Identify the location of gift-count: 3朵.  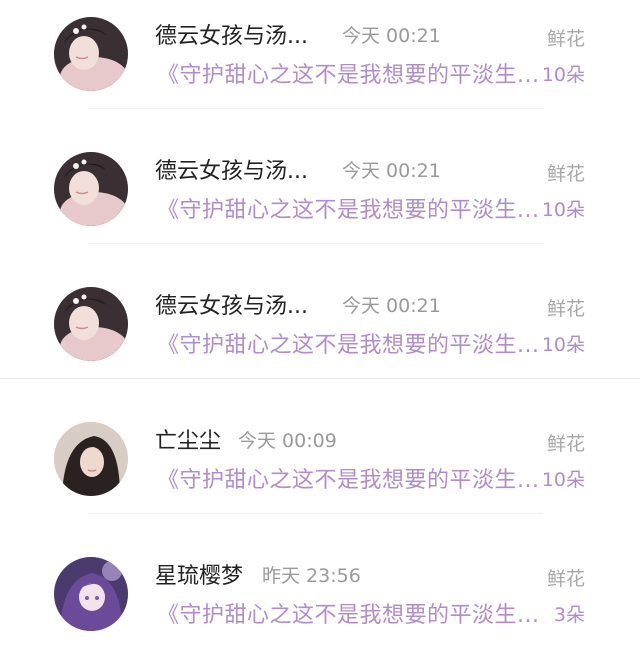
(569, 615).